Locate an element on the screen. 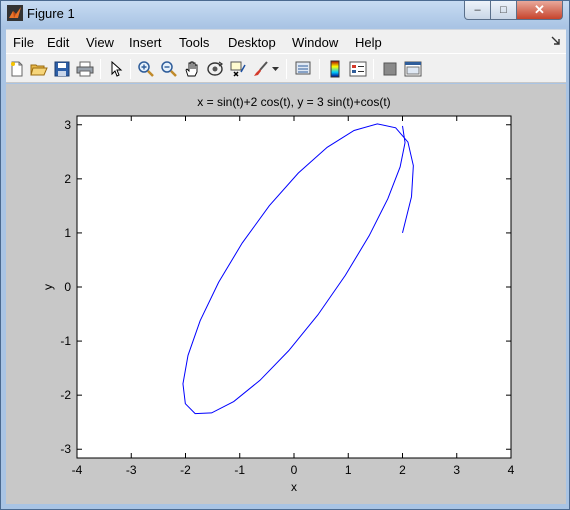 This screenshot has height=510, width=570. minimize-button: – is located at coordinates (477, 10).